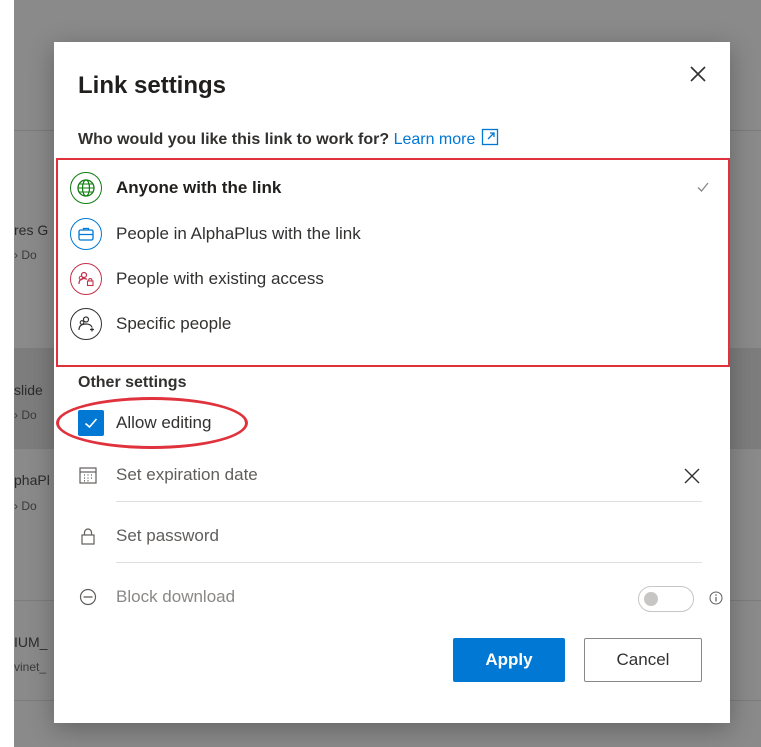  Describe the element at coordinates (88, 597) in the screenshot. I see `block-icon` at that location.